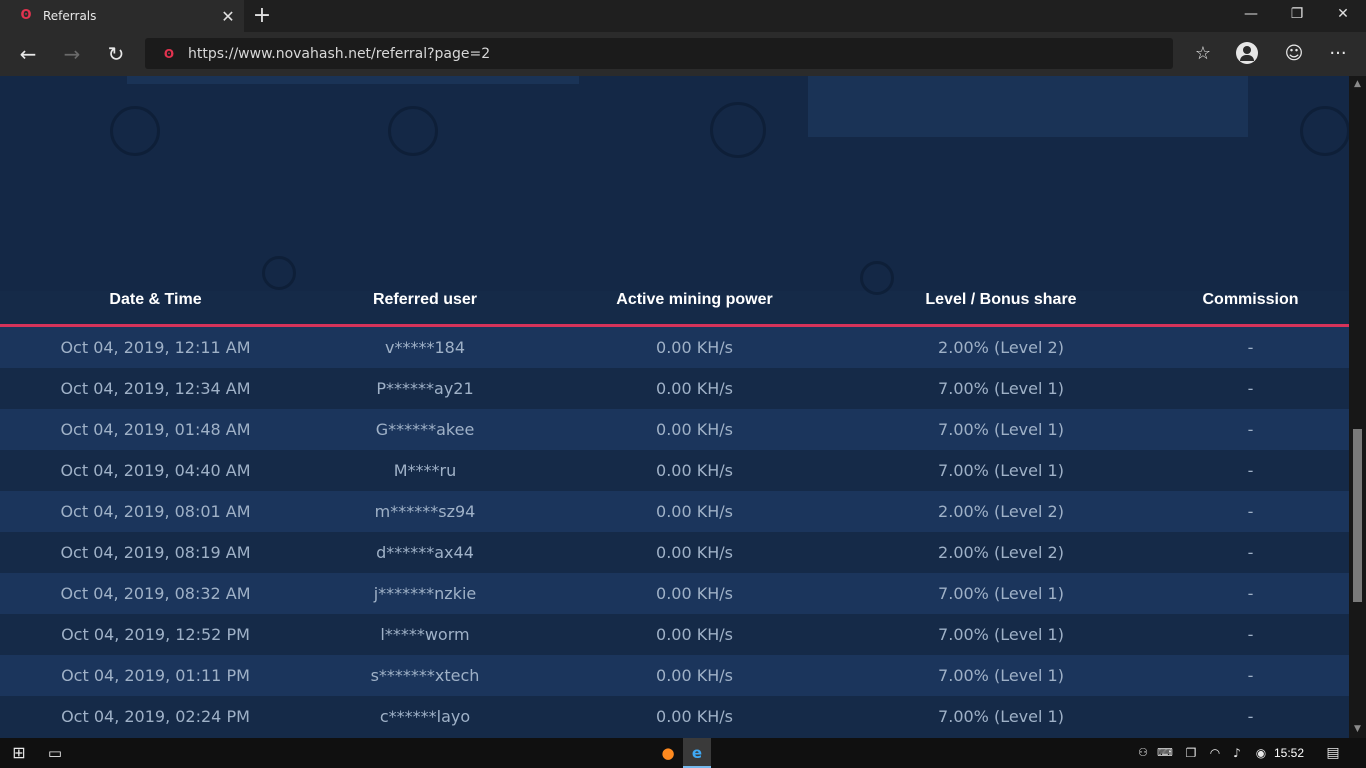 The width and height of the screenshot is (1366, 768). I want to click on more-menu-icon: ···, so click(1338, 54).